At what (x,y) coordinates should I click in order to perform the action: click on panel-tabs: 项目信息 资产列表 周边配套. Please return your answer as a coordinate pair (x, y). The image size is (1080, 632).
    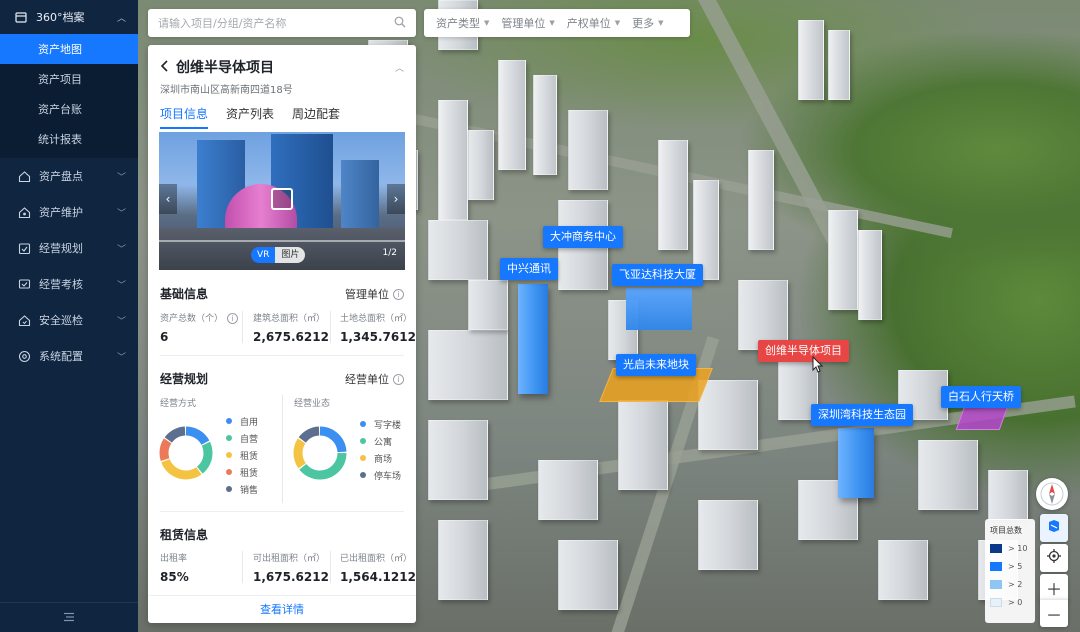
    Looking at the image, I should click on (259, 117).